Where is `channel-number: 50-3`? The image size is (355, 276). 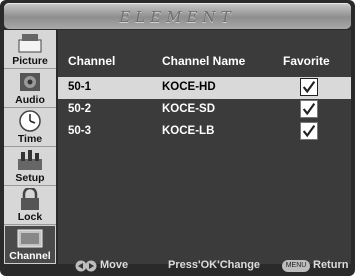
channel-number: 50-3 is located at coordinates (80, 131).